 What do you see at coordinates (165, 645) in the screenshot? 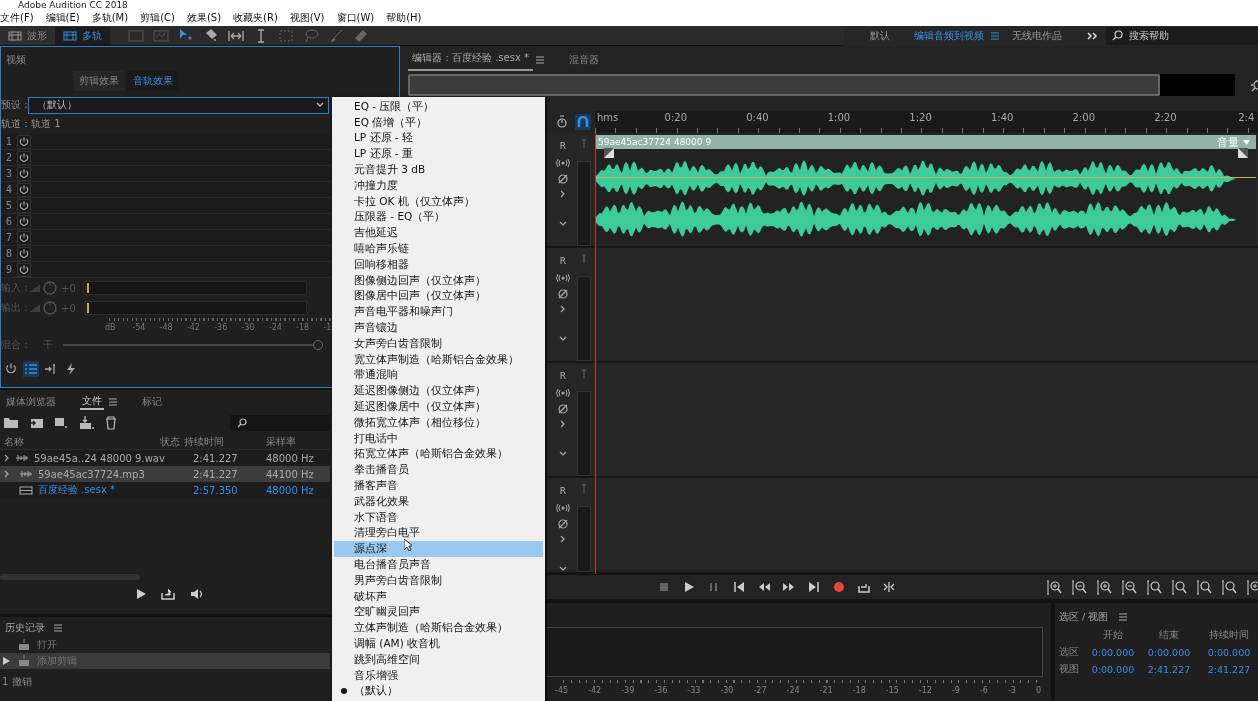
I see `history-item: 打开` at bounding box center [165, 645].